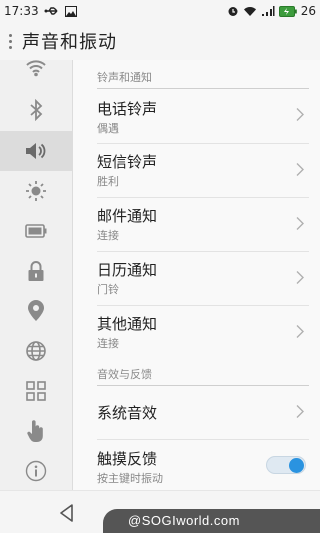 This screenshot has height=533, width=320. Describe the element at coordinates (160, 11) in the screenshot. I see `status-bar: 17:33 26` at that location.